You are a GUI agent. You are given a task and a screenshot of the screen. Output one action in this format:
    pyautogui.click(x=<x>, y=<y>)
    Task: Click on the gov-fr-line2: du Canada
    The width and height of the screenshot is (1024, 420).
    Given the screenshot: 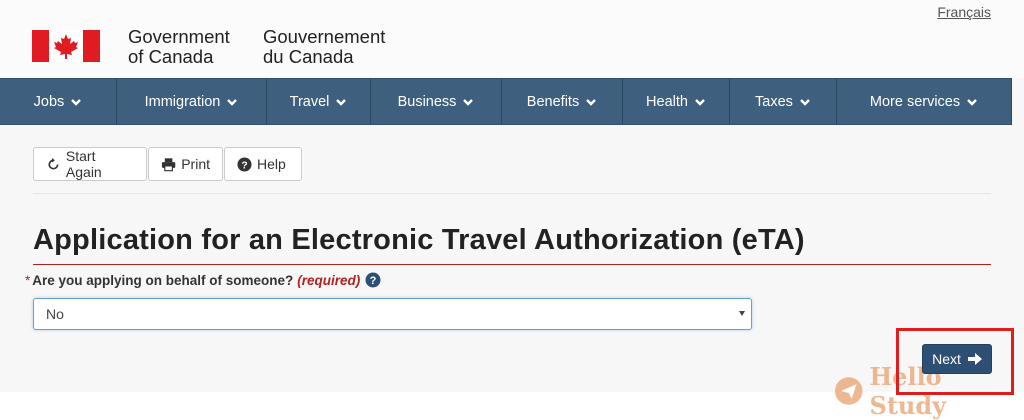 What is the action you would take?
    pyautogui.click(x=324, y=57)
    